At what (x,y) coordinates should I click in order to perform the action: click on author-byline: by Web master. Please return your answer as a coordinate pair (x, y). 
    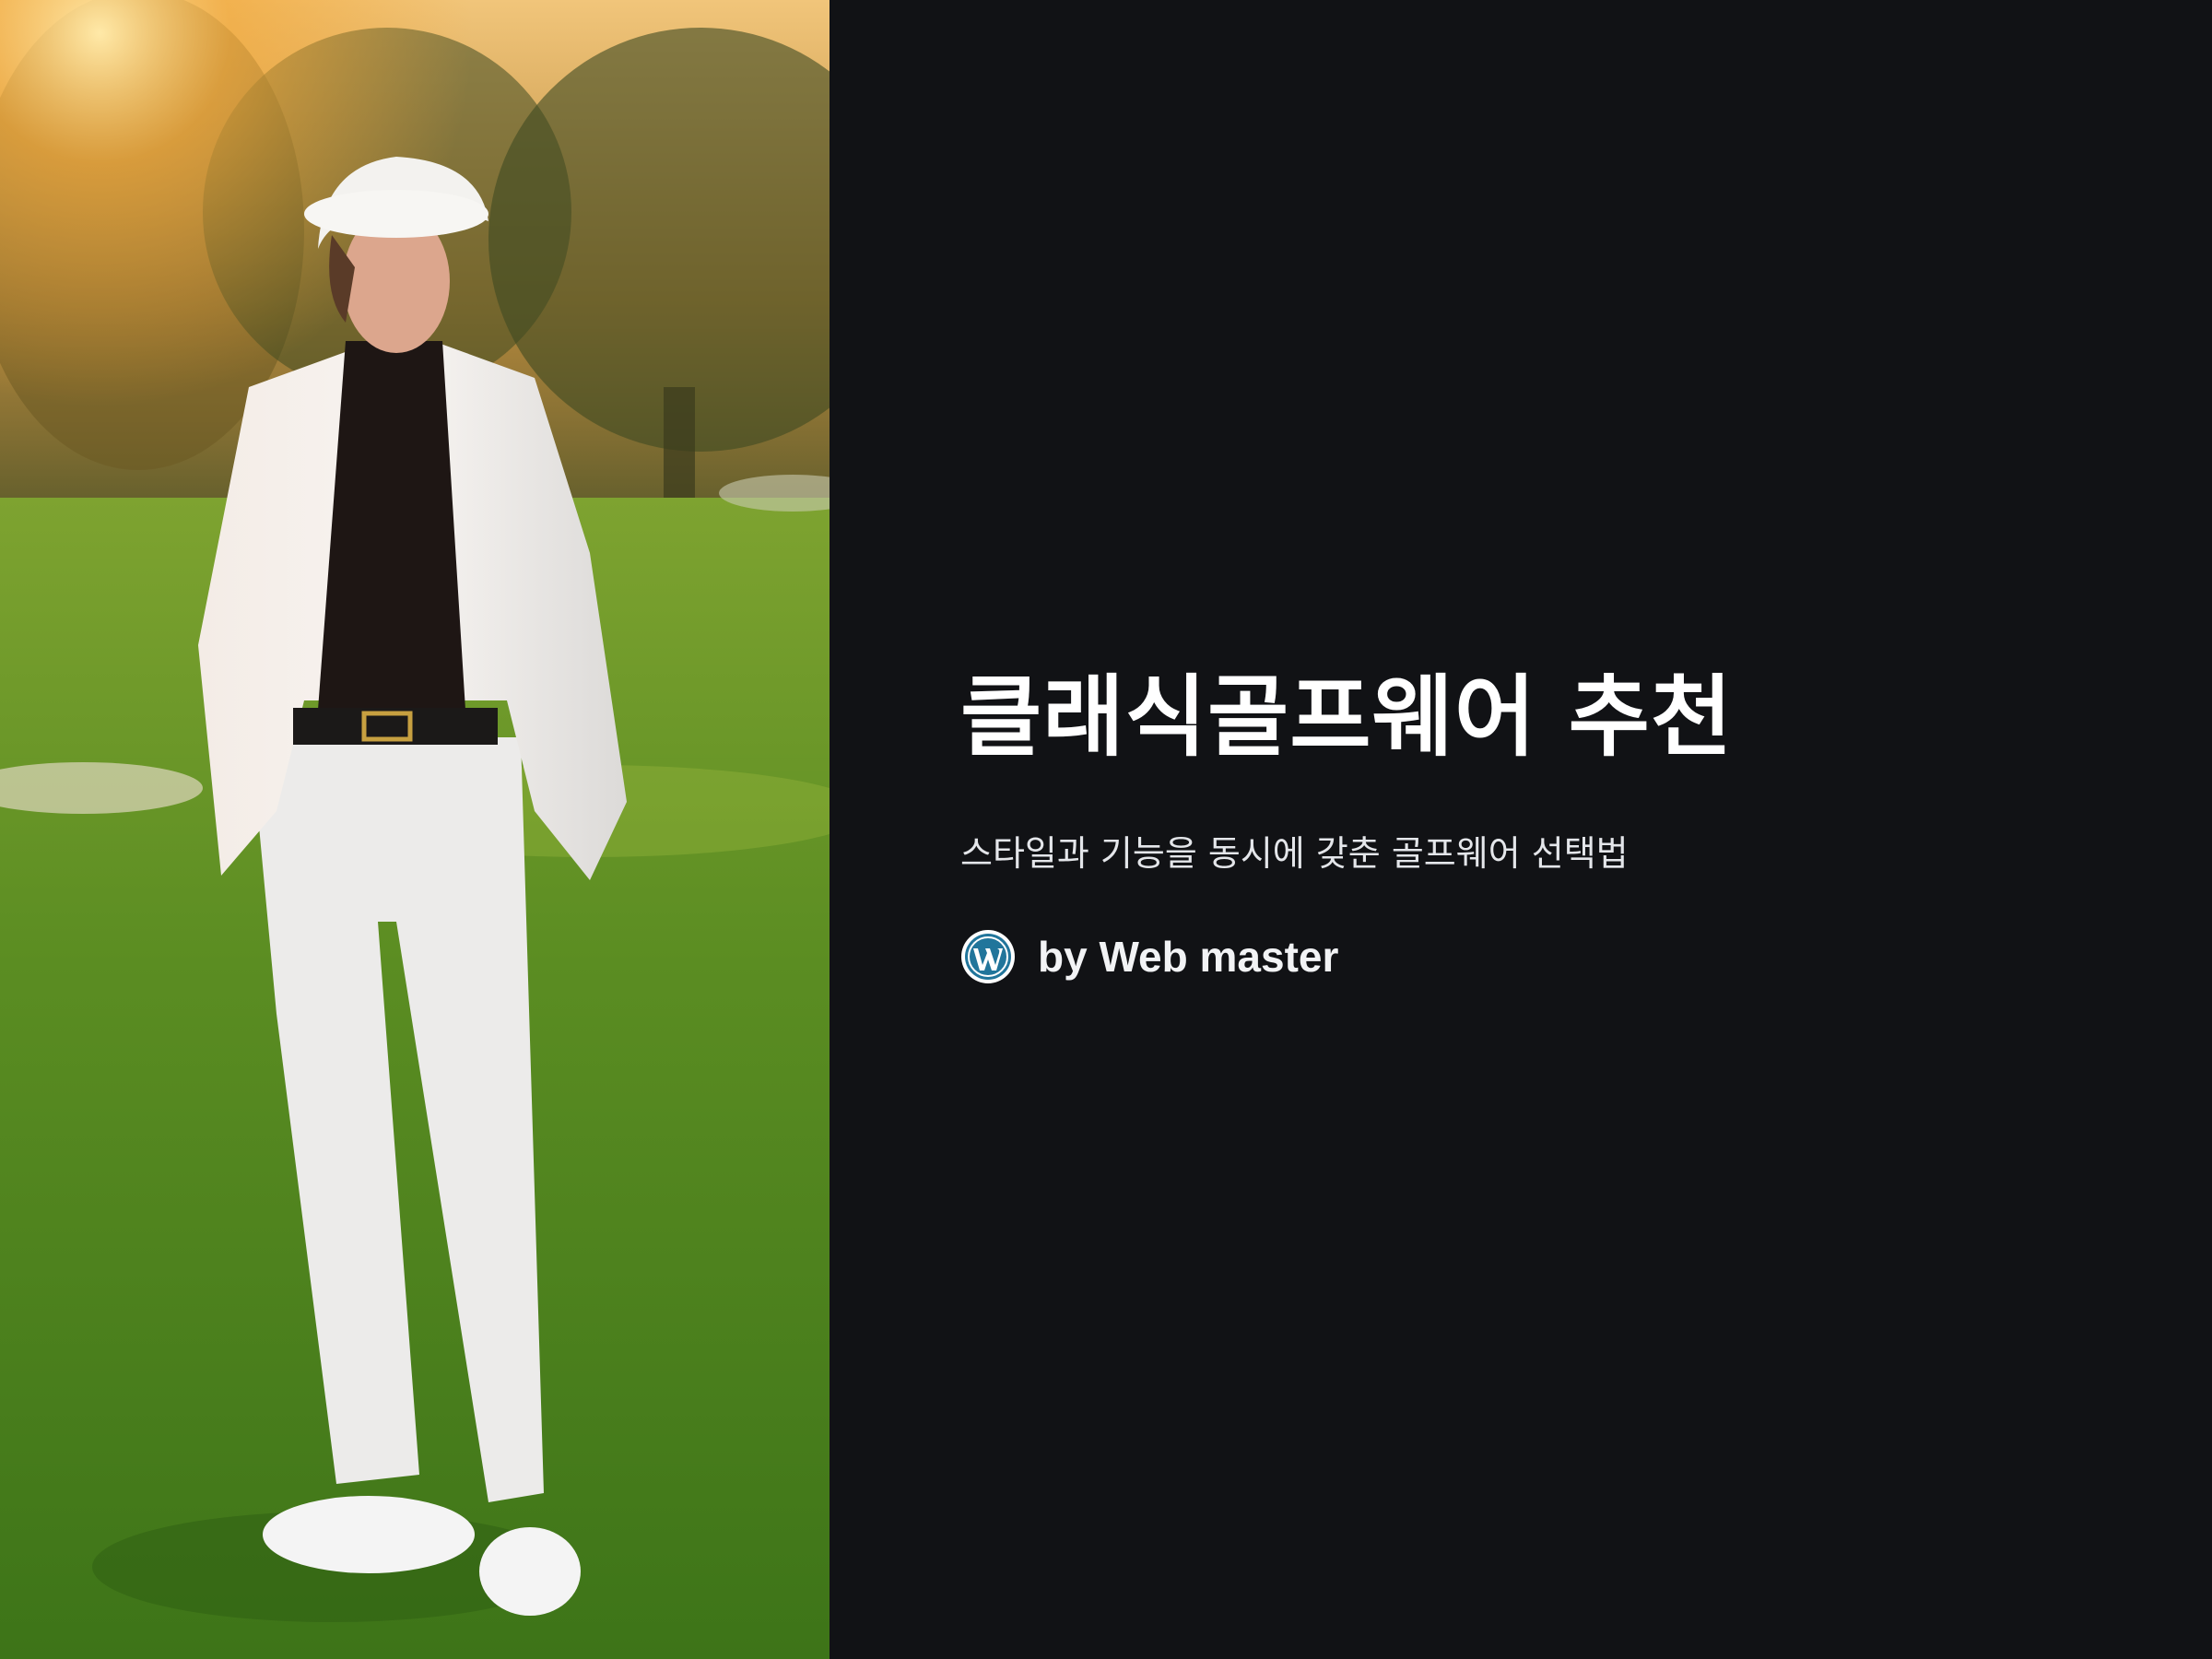
    Looking at the image, I should click on (1149, 956).